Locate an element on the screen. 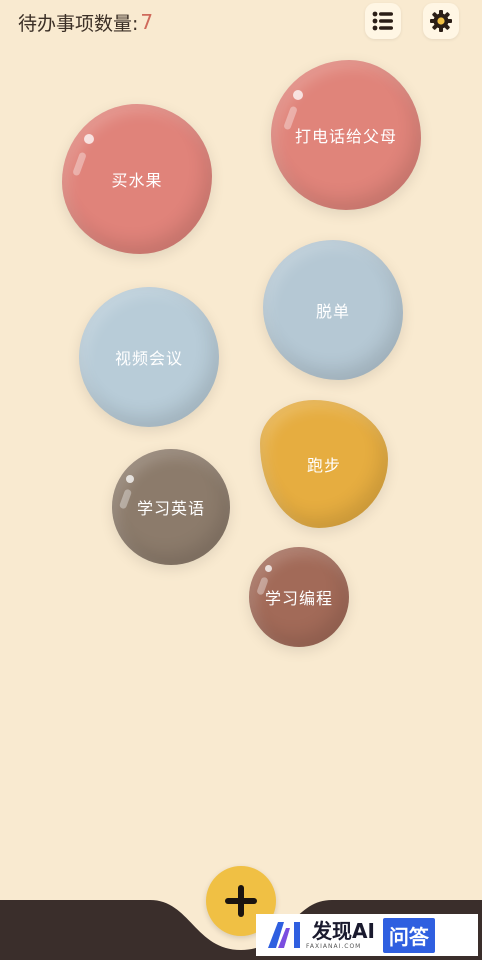 Image resolution: width=482 pixels, height=960 pixels. todo-bubble-video-meeting: 视频会议 is located at coordinates (149, 357).